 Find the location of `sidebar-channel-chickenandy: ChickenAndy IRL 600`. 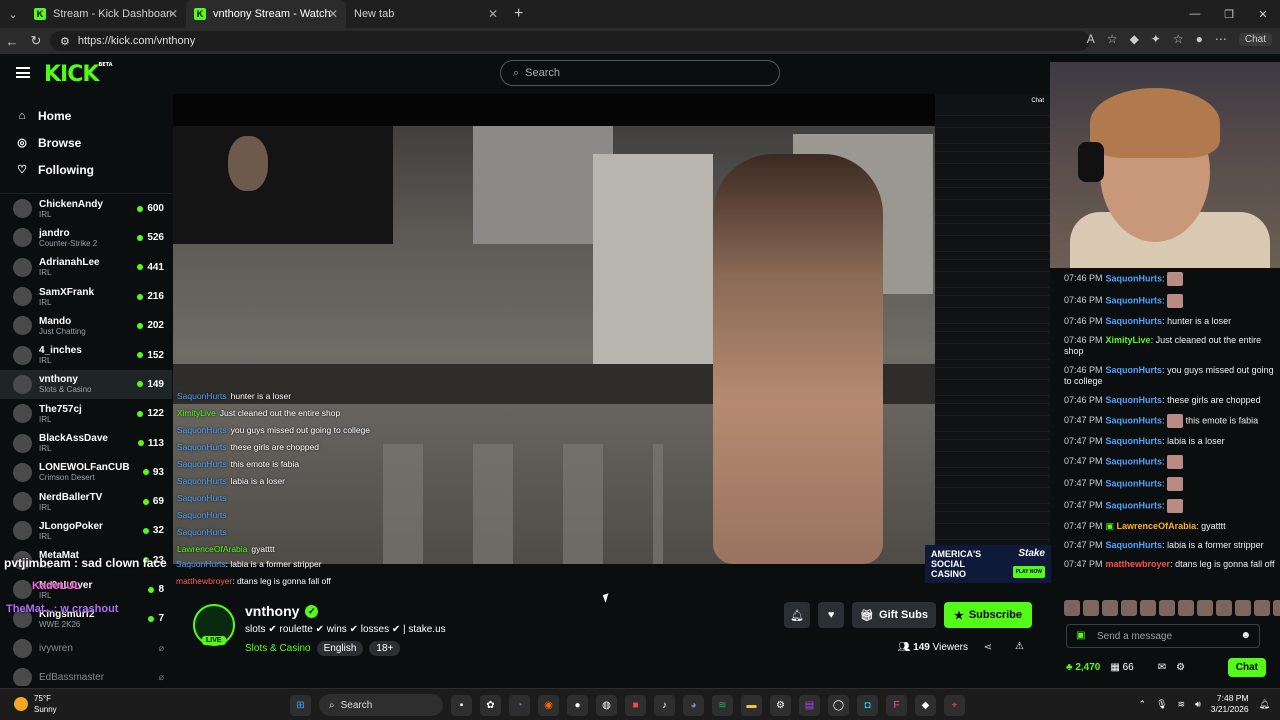

sidebar-channel-chickenandy: ChickenAndy IRL 600 is located at coordinates (86, 208).